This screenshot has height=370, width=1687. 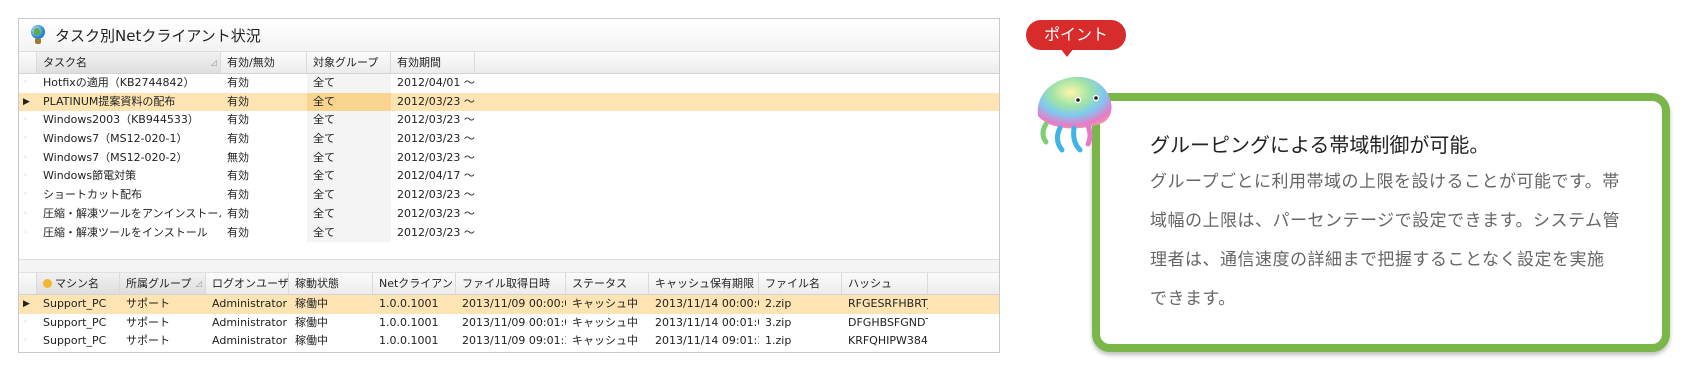 I want to click on table-row: Windows7（MS12-020-1） 有効 全て 2012/03/23 ～, so click(x=509, y=139).